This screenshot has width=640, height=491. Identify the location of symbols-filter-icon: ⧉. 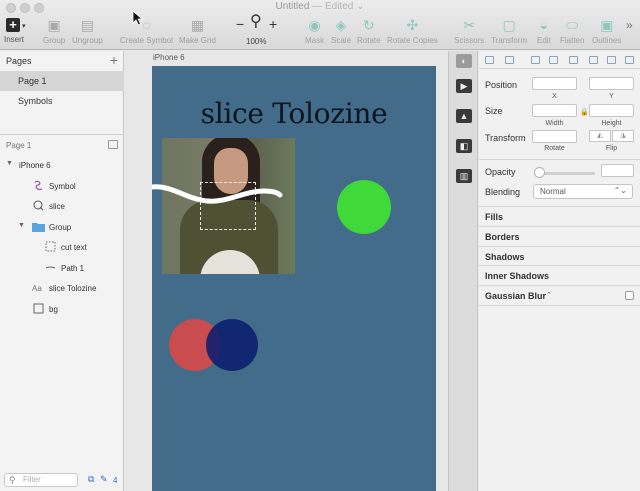
(91, 479).